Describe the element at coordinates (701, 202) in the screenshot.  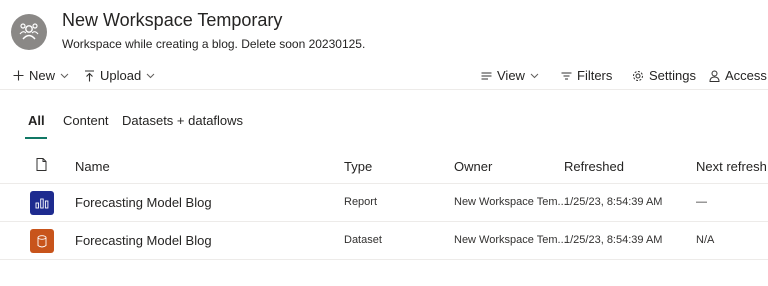
I see `item-next-refresh: —` at that location.